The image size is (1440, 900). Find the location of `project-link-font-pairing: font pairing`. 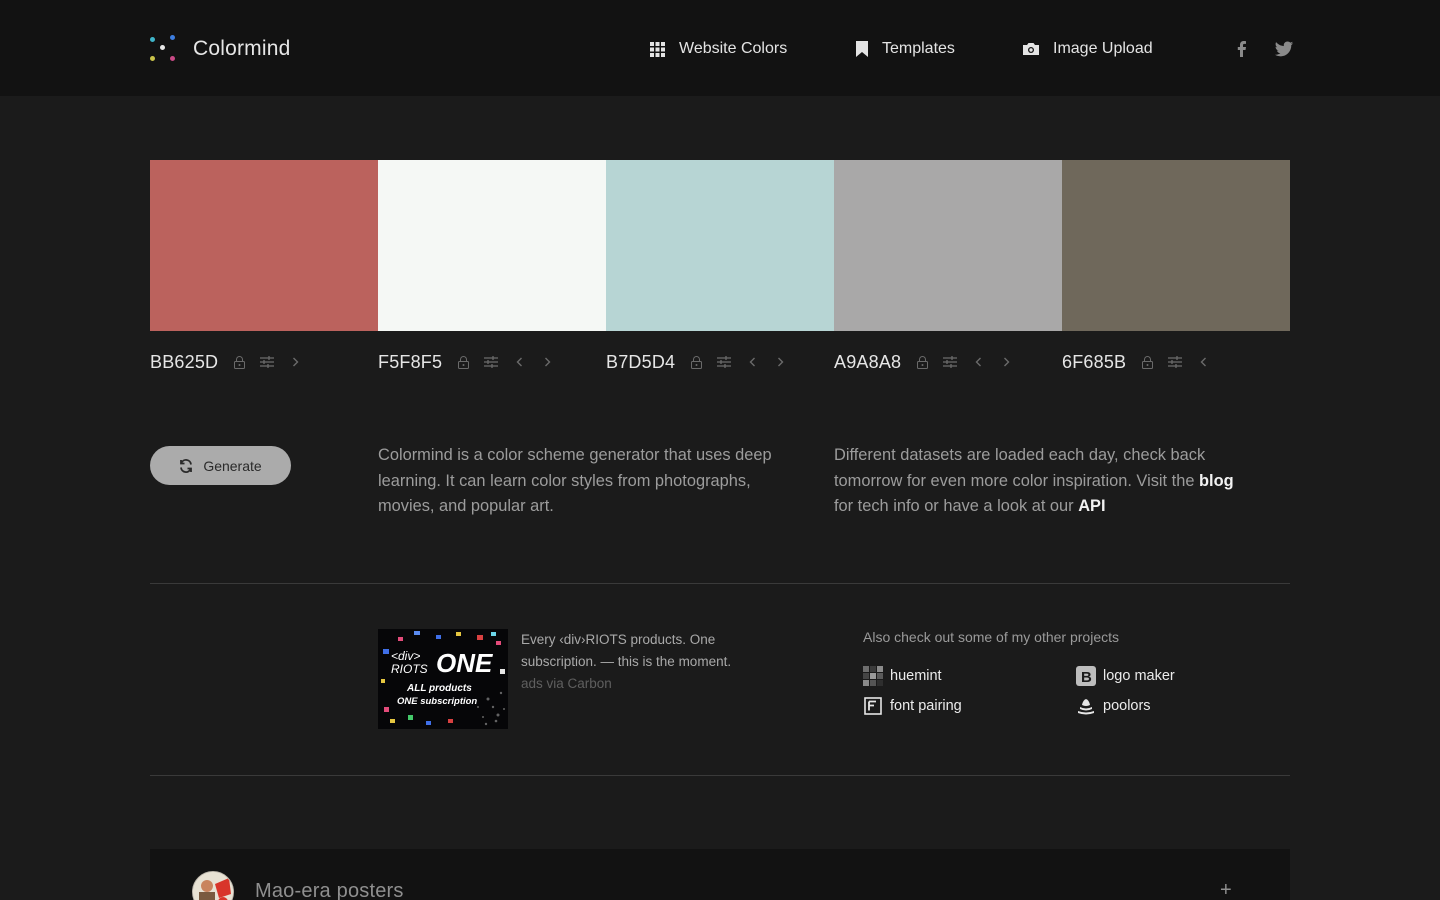

project-link-font-pairing: font pairing is located at coordinates (912, 706).